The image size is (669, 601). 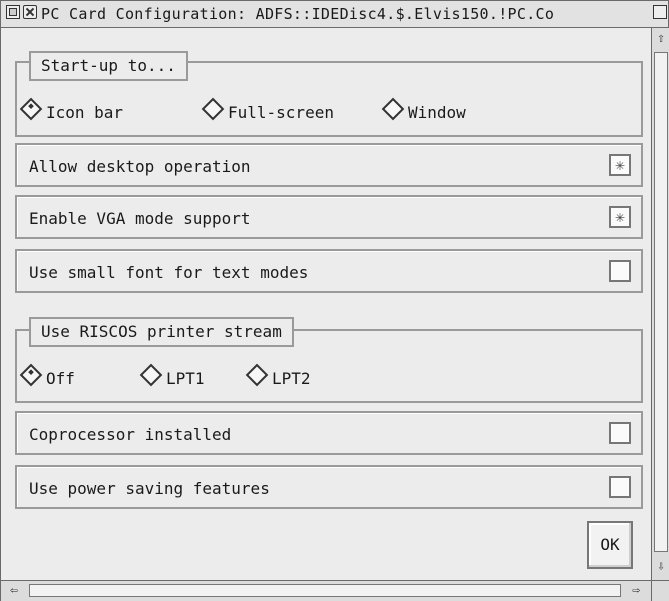 What do you see at coordinates (620, 271) in the screenshot?
I see `small-font-checkbox` at bounding box center [620, 271].